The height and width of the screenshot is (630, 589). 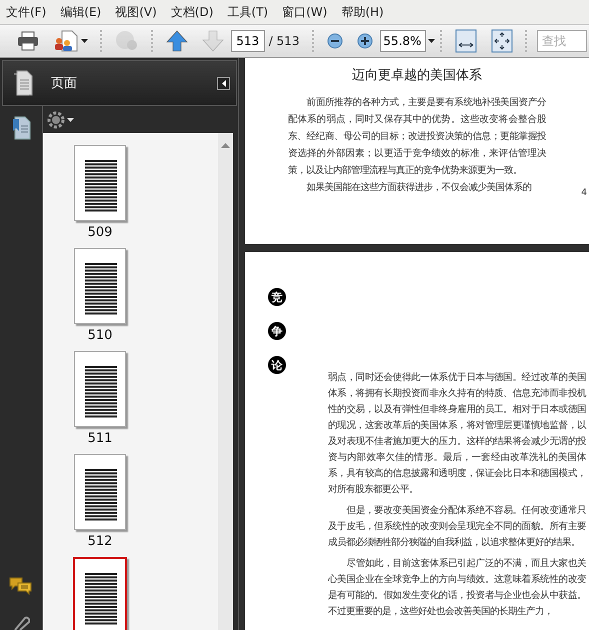 I want to click on page-number: 512, so click(x=100, y=542).